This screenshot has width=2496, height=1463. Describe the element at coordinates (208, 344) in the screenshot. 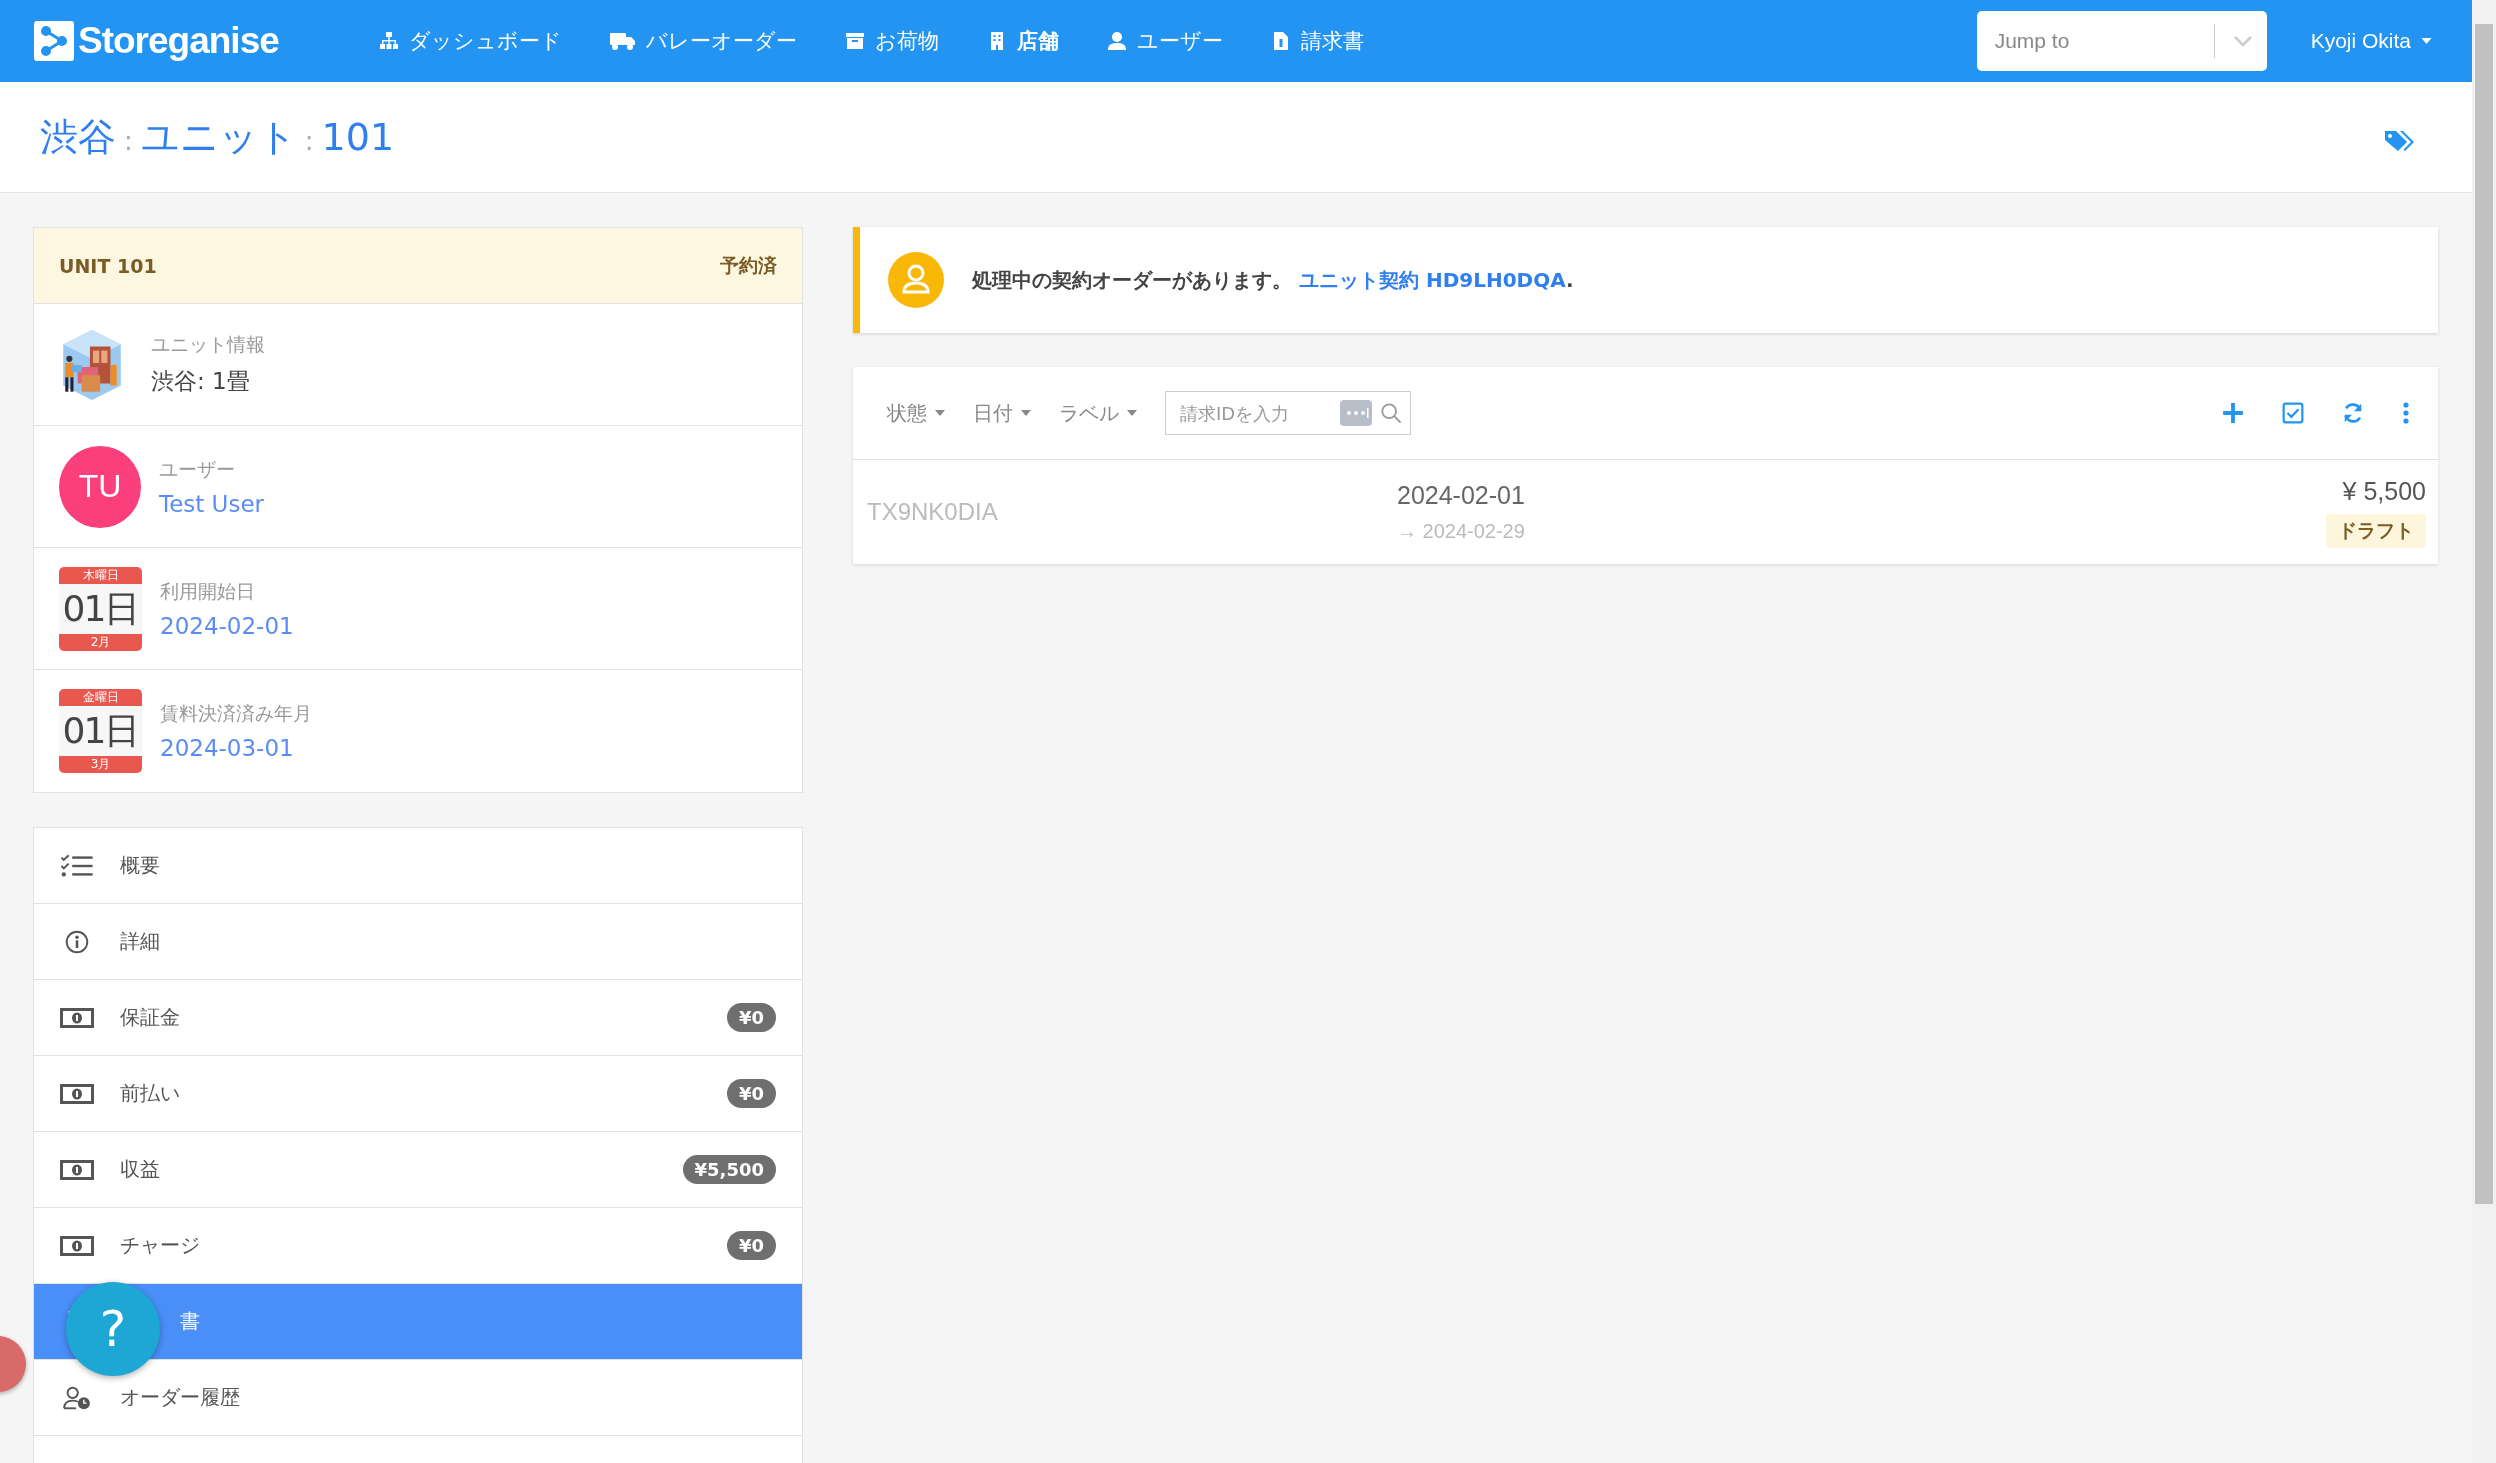

I see `field-label: ユニット情報` at that location.